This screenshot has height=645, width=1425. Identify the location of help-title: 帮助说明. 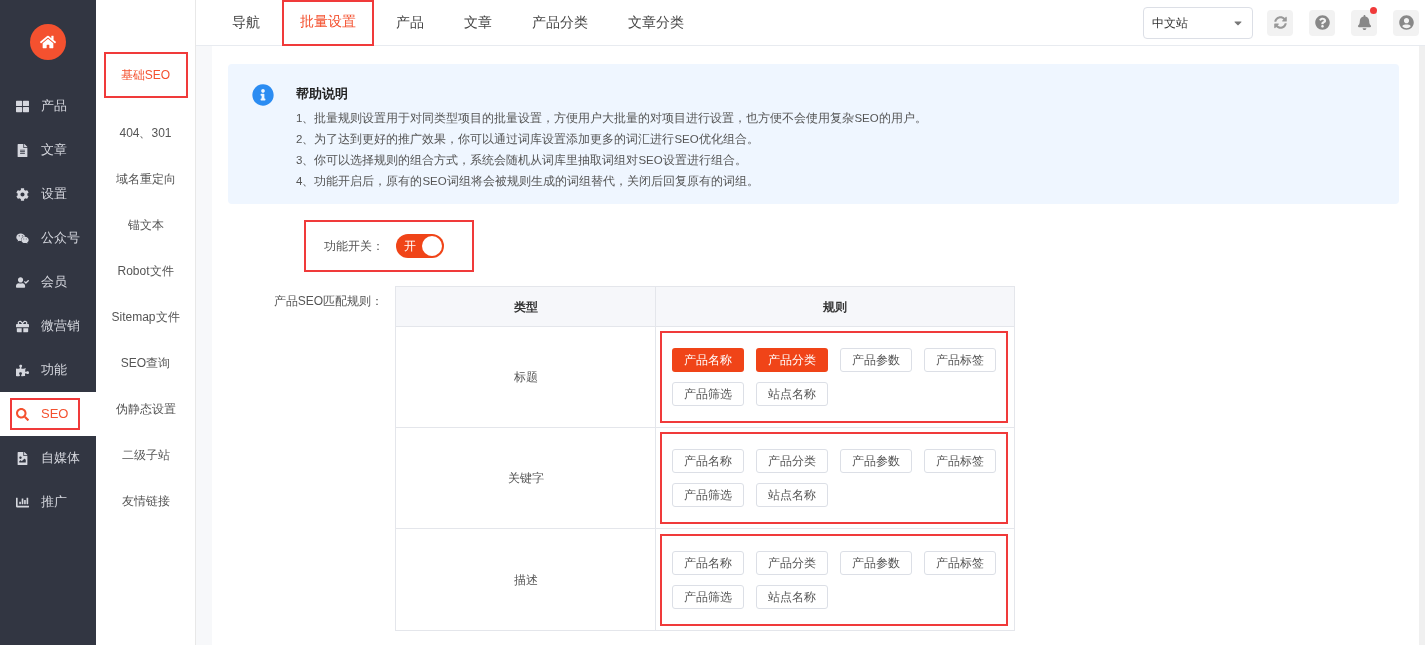
(322, 94).